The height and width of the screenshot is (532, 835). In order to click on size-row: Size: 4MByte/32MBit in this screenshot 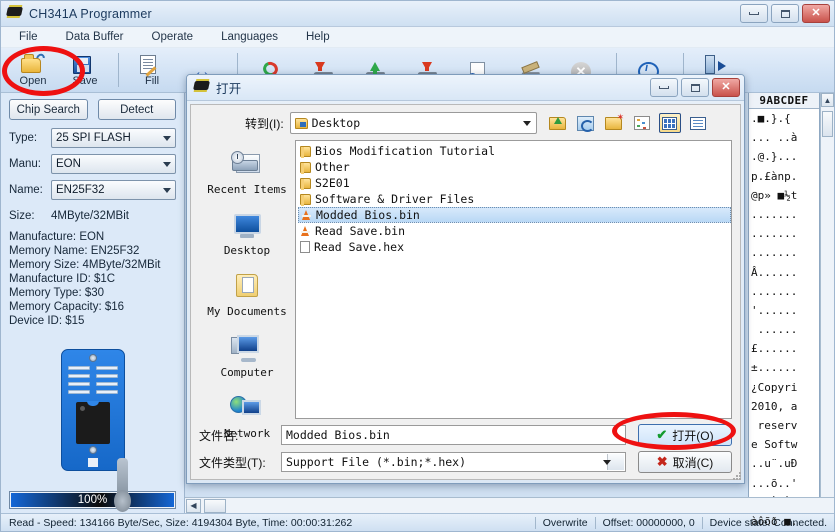, I will do `click(92, 216)`.